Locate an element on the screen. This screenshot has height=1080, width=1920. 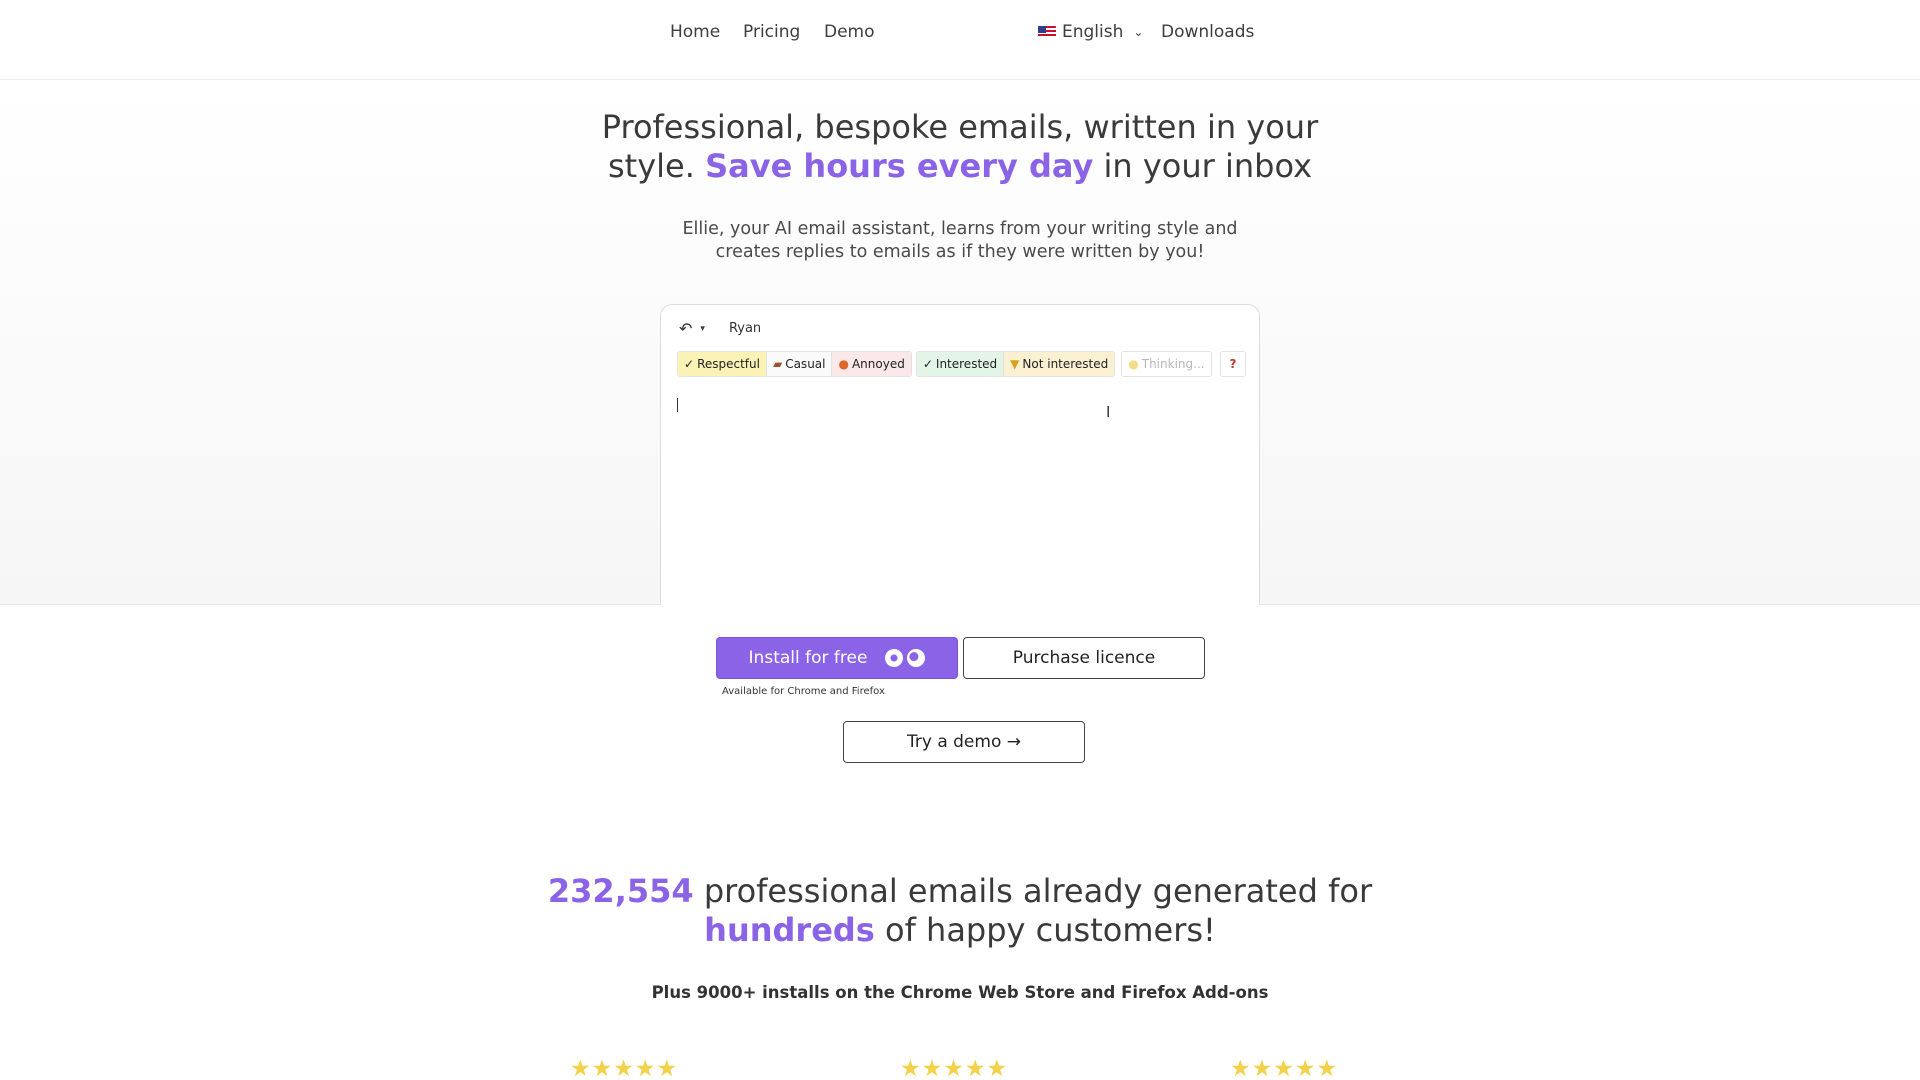
help-button: ? is located at coordinates (1233, 364).